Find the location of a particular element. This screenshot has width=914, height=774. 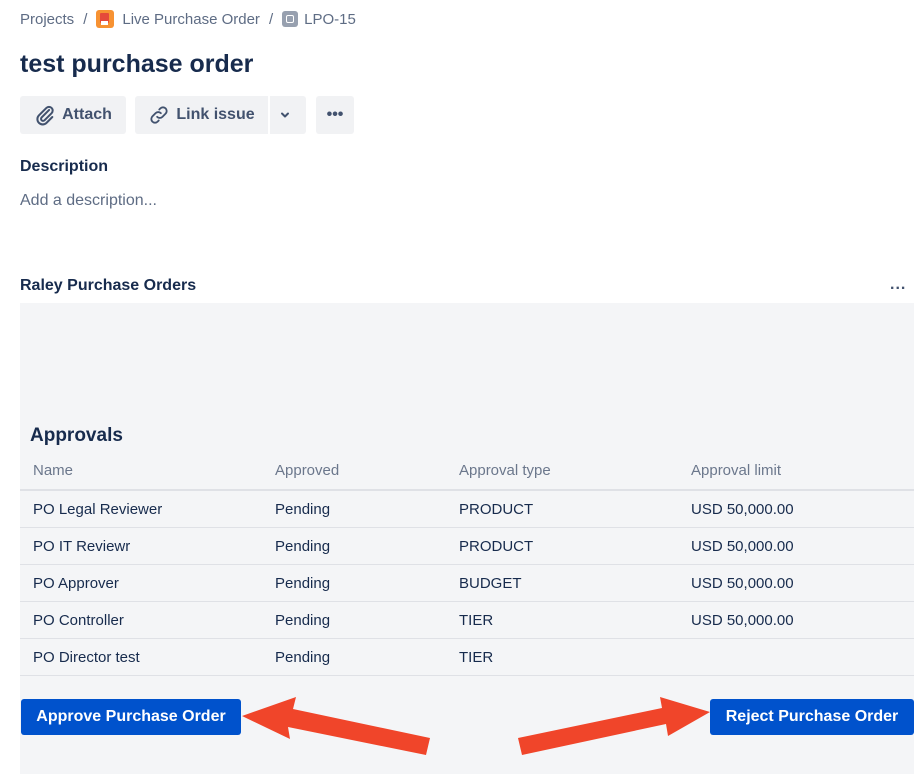

reject-purchase-order-button: Reject Purchase Order is located at coordinates (812, 717).